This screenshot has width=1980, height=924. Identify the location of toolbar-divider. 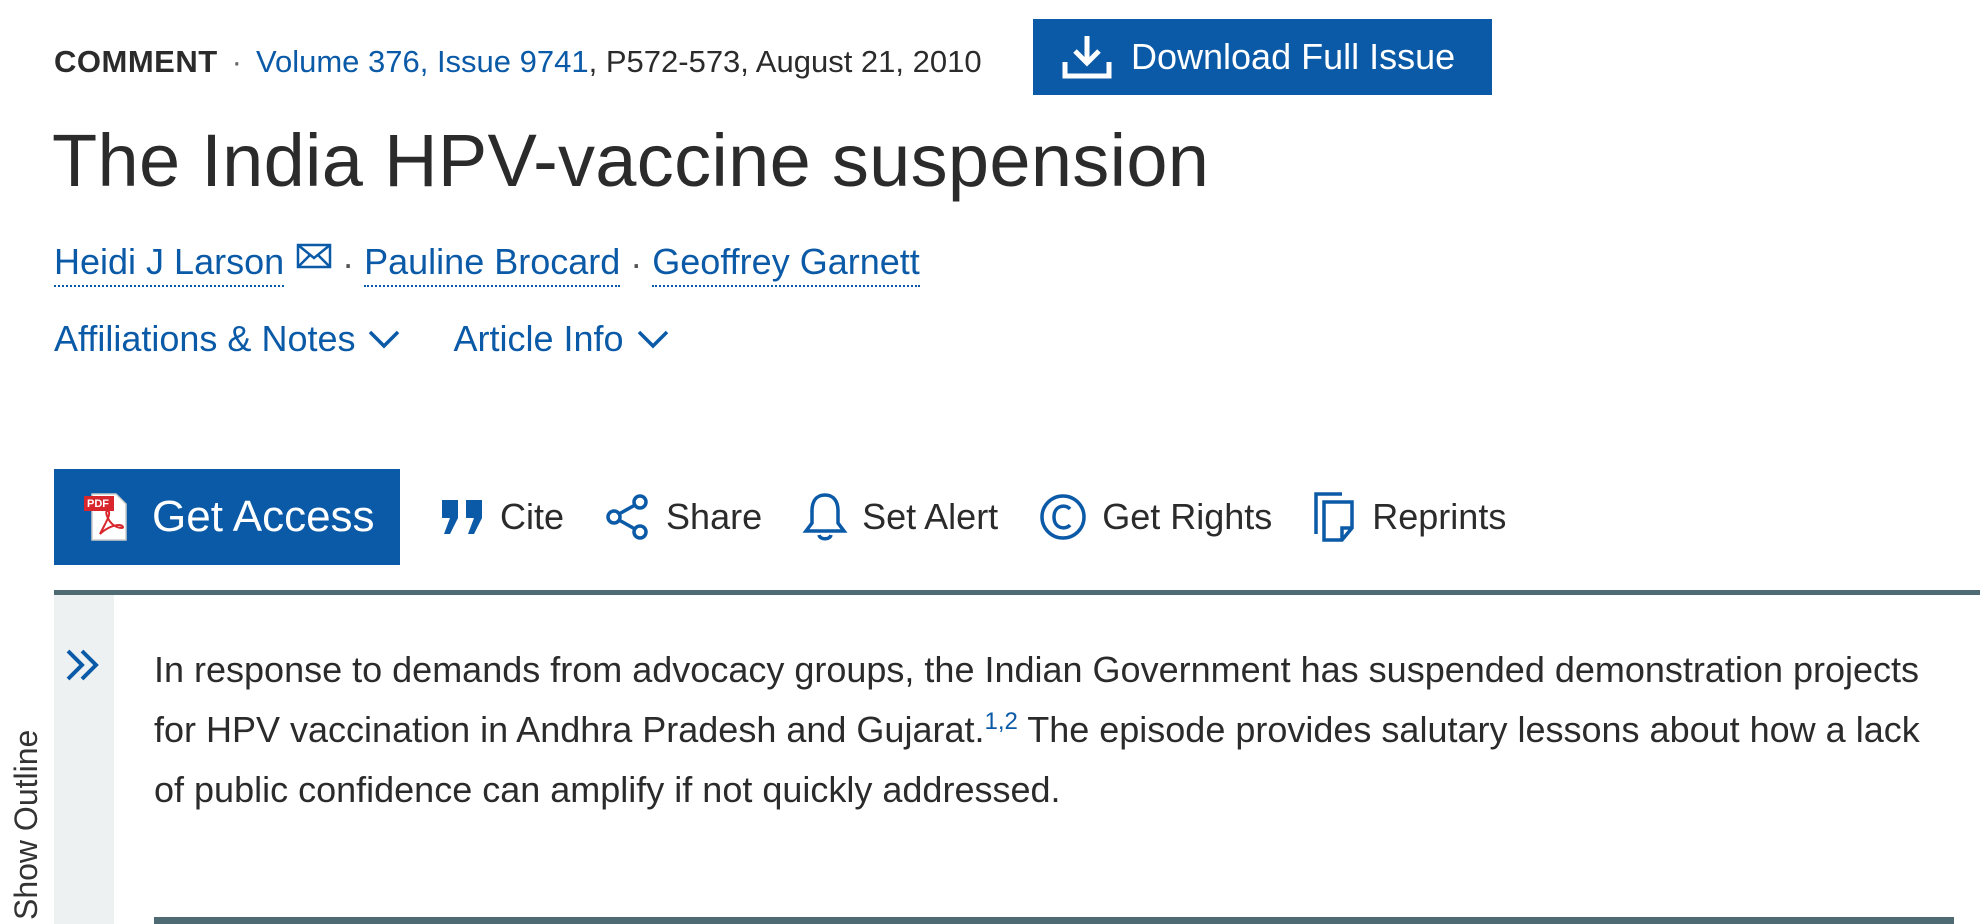
(1017, 592).